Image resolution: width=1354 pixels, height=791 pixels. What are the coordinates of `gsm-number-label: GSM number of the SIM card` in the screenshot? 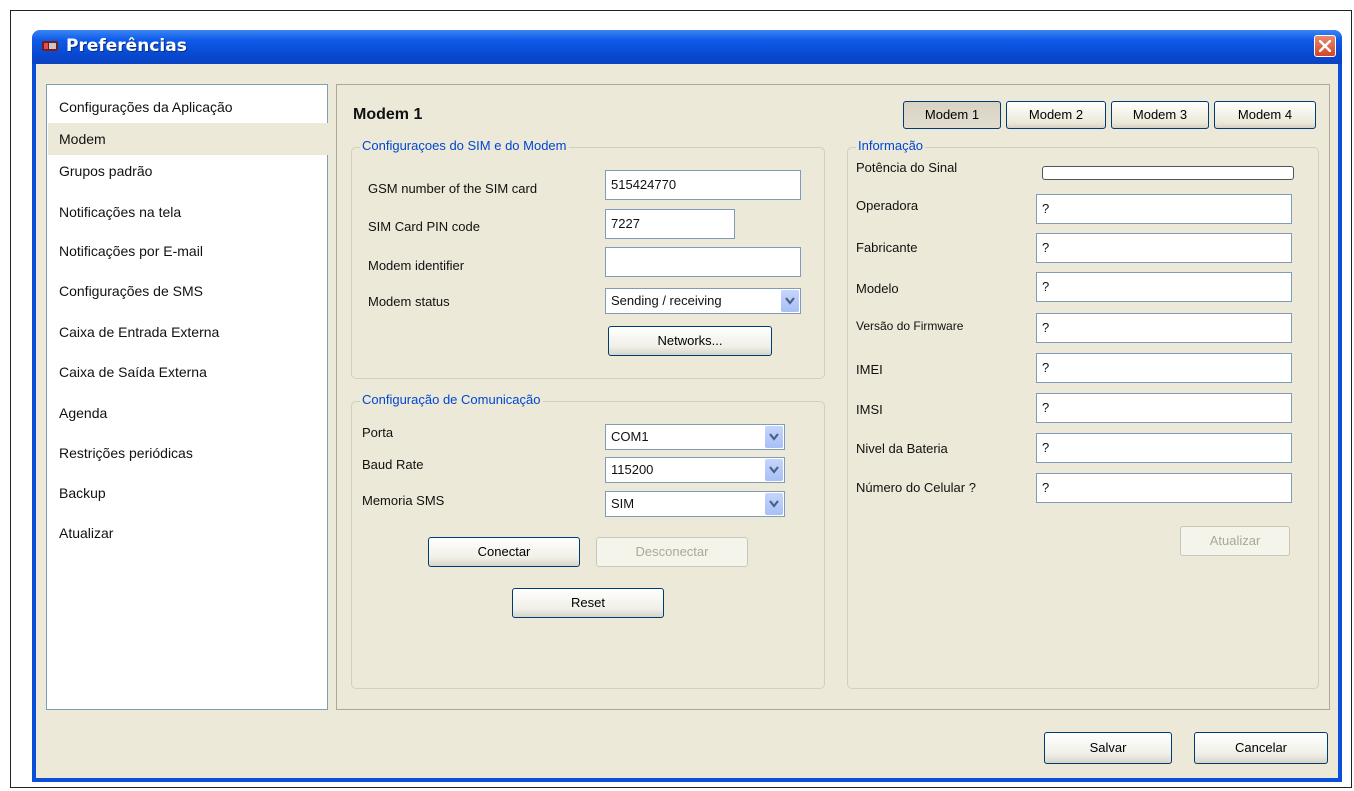 It's located at (453, 188).